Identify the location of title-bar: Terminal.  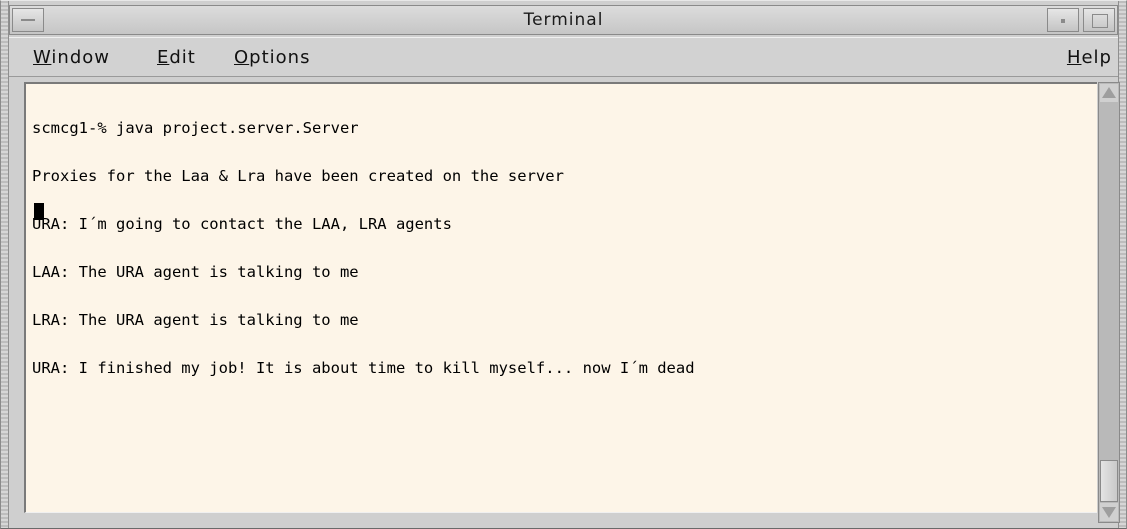
(563, 20).